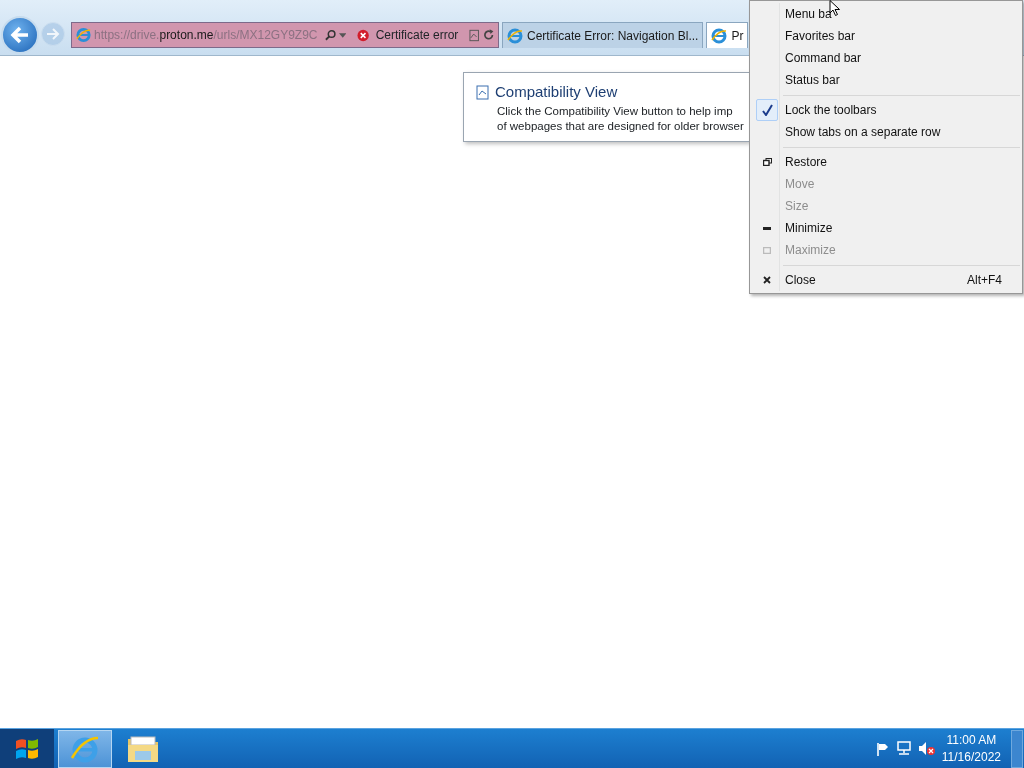 The height and width of the screenshot is (768, 1024). What do you see at coordinates (363, 35) in the screenshot?
I see `error-icon` at bounding box center [363, 35].